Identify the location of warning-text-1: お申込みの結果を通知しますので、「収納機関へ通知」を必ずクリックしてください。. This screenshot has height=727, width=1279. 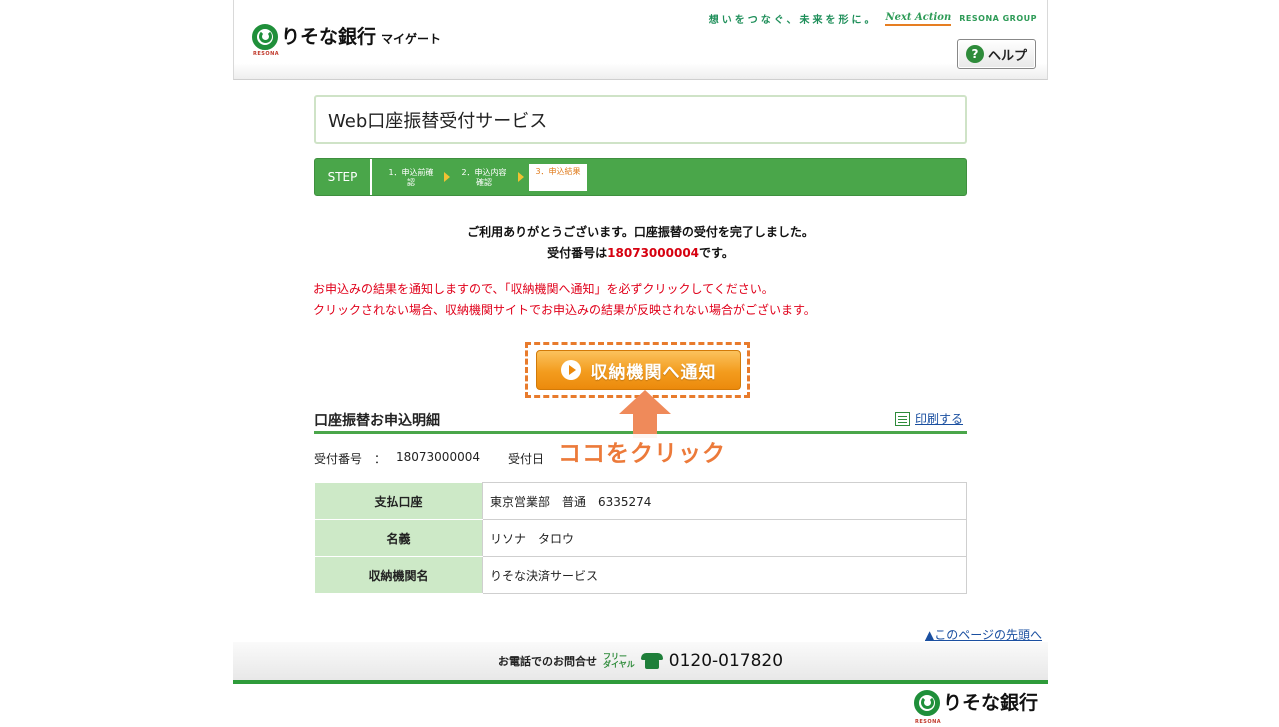
(543, 289).